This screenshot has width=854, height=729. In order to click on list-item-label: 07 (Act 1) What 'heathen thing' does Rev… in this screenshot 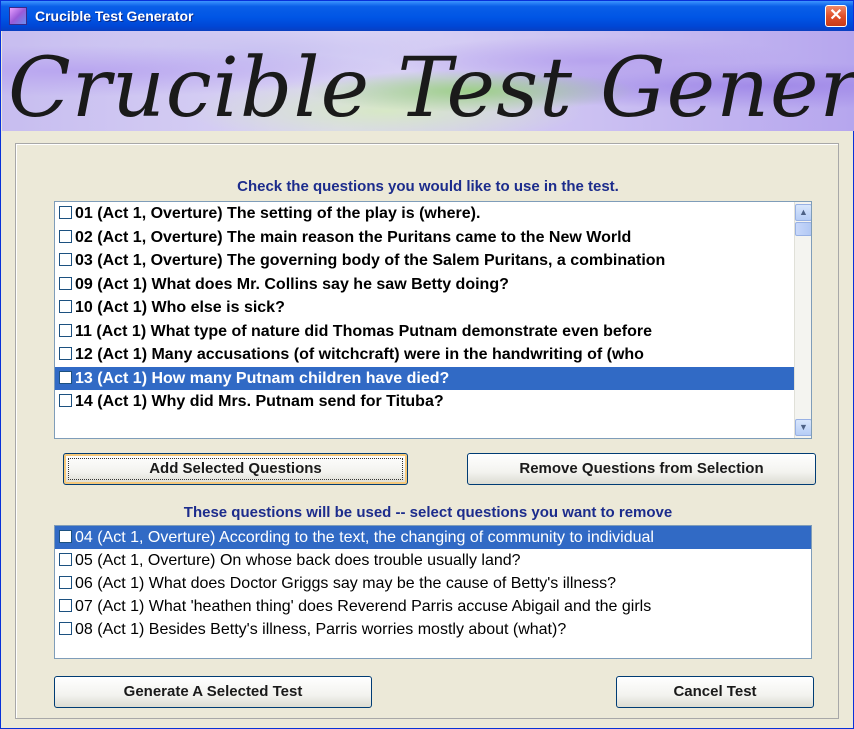, I will do `click(363, 606)`.